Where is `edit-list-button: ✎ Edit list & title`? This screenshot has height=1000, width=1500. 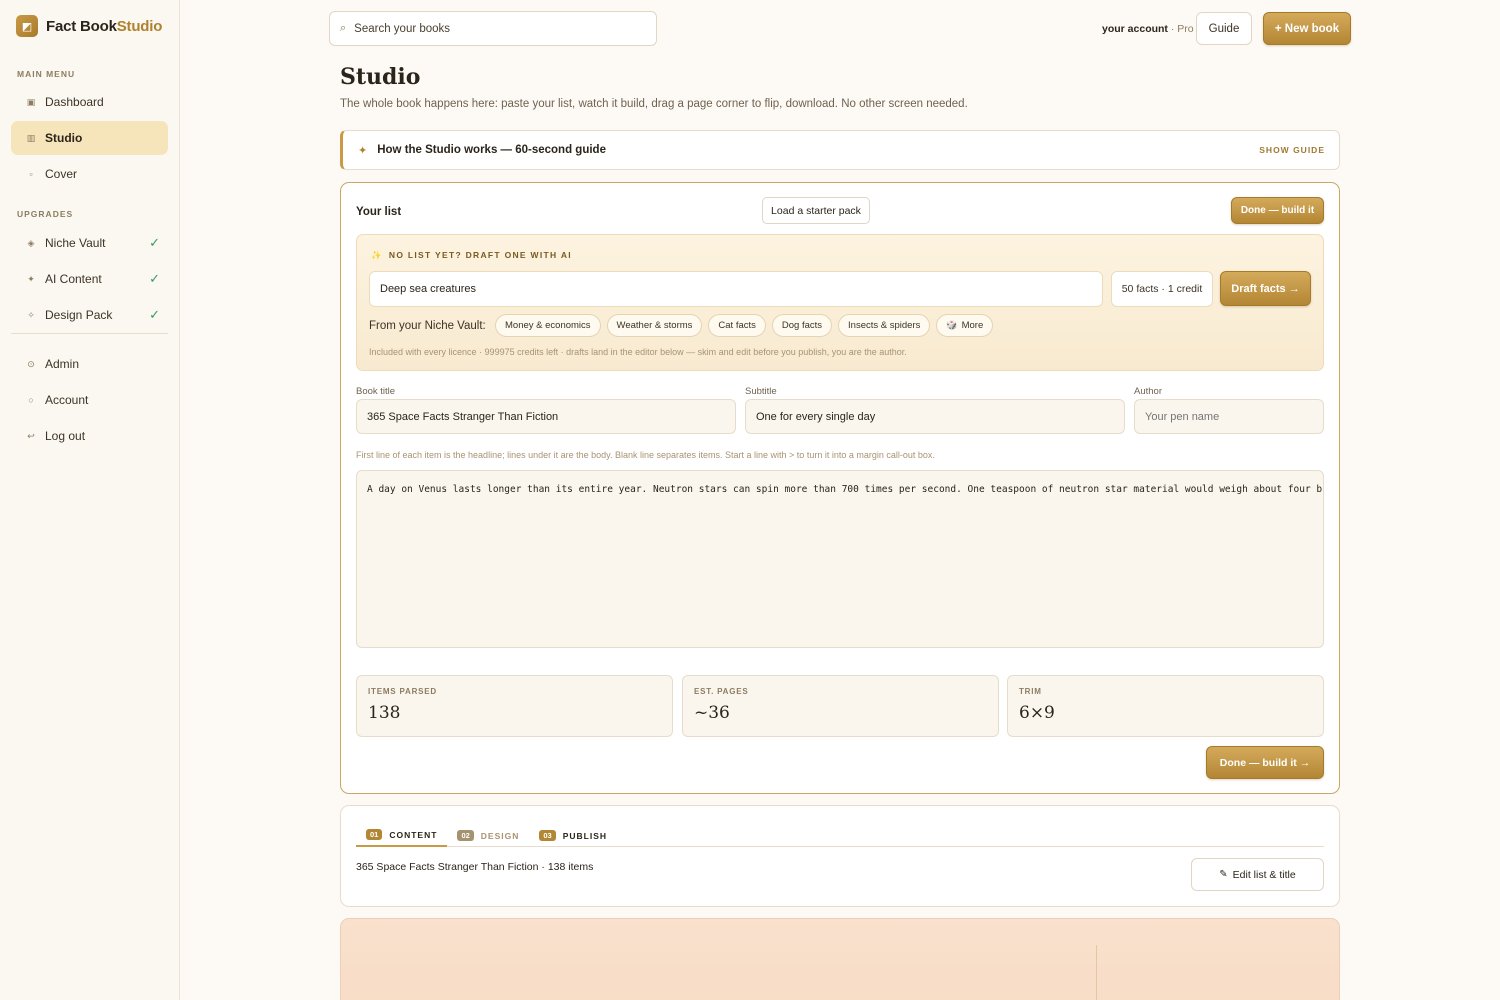
edit-list-button: ✎ Edit list & title is located at coordinates (1257, 874).